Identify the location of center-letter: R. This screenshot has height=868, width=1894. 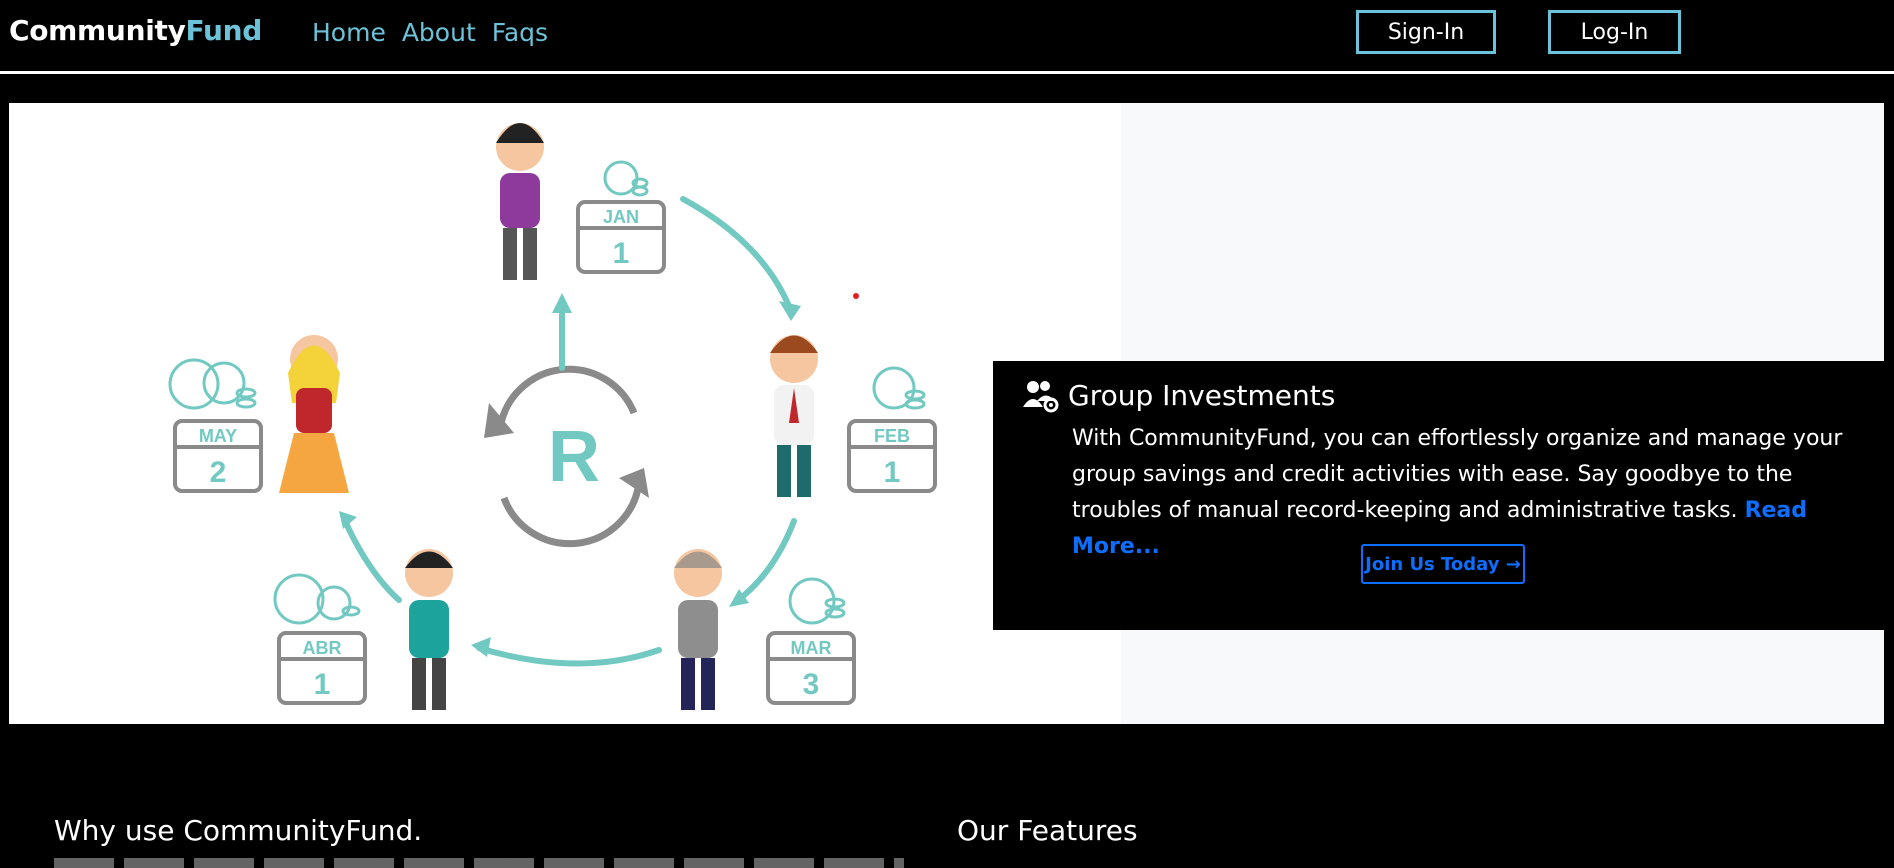
(574, 457).